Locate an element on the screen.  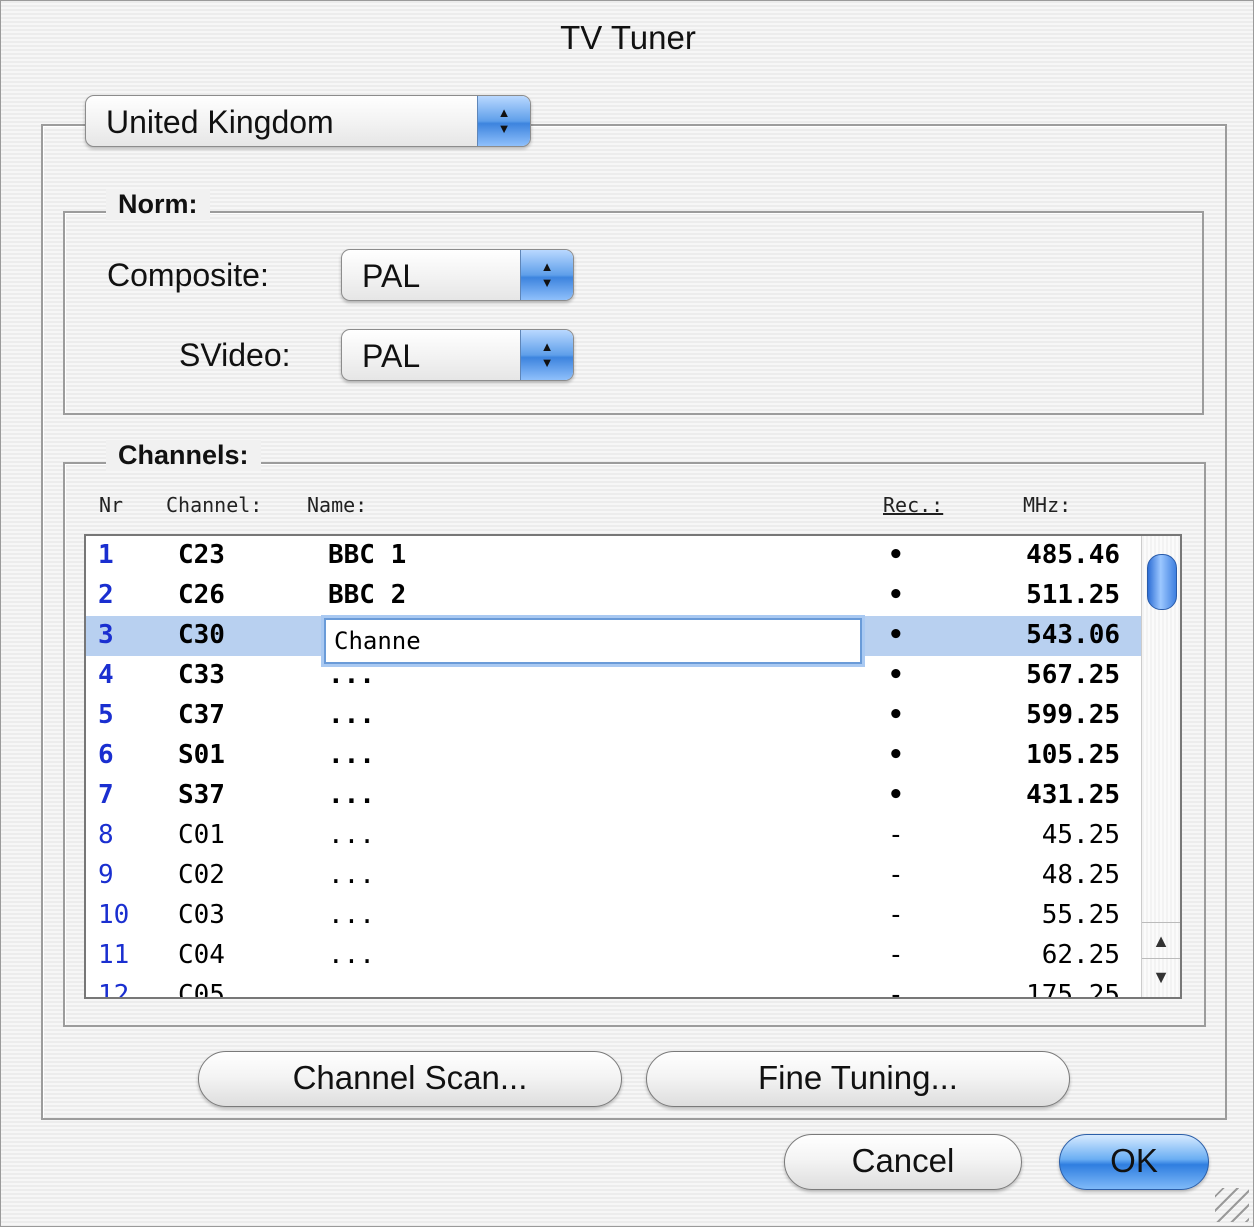
table-row: 11 C04... - 62.25 is located at coordinates (614, 956).